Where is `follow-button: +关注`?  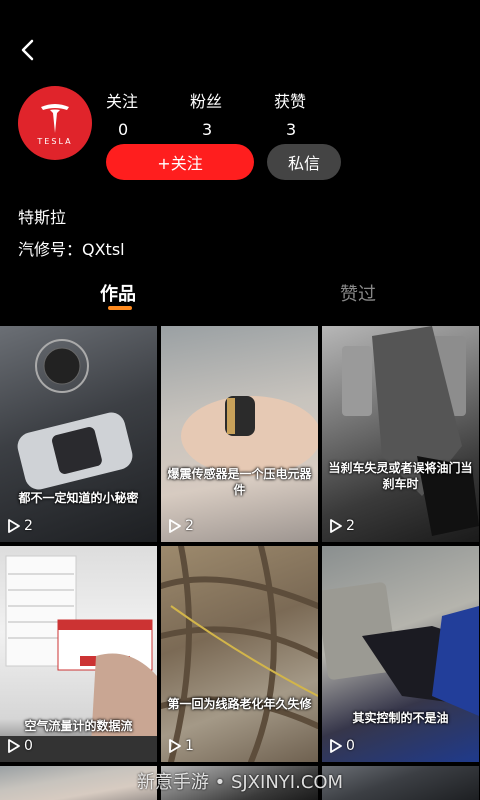 follow-button: +关注 is located at coordinates (180, 162).